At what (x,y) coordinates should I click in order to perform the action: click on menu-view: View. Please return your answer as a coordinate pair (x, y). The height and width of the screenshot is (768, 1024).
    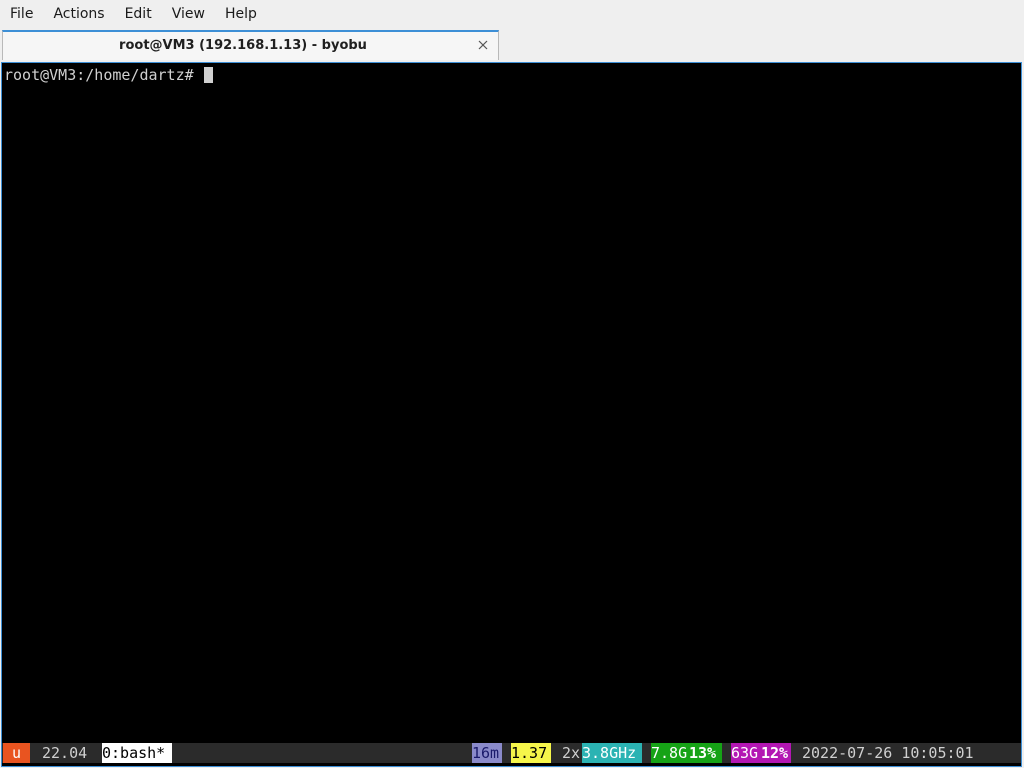
    Looking at the image, I should click on (188, 14).